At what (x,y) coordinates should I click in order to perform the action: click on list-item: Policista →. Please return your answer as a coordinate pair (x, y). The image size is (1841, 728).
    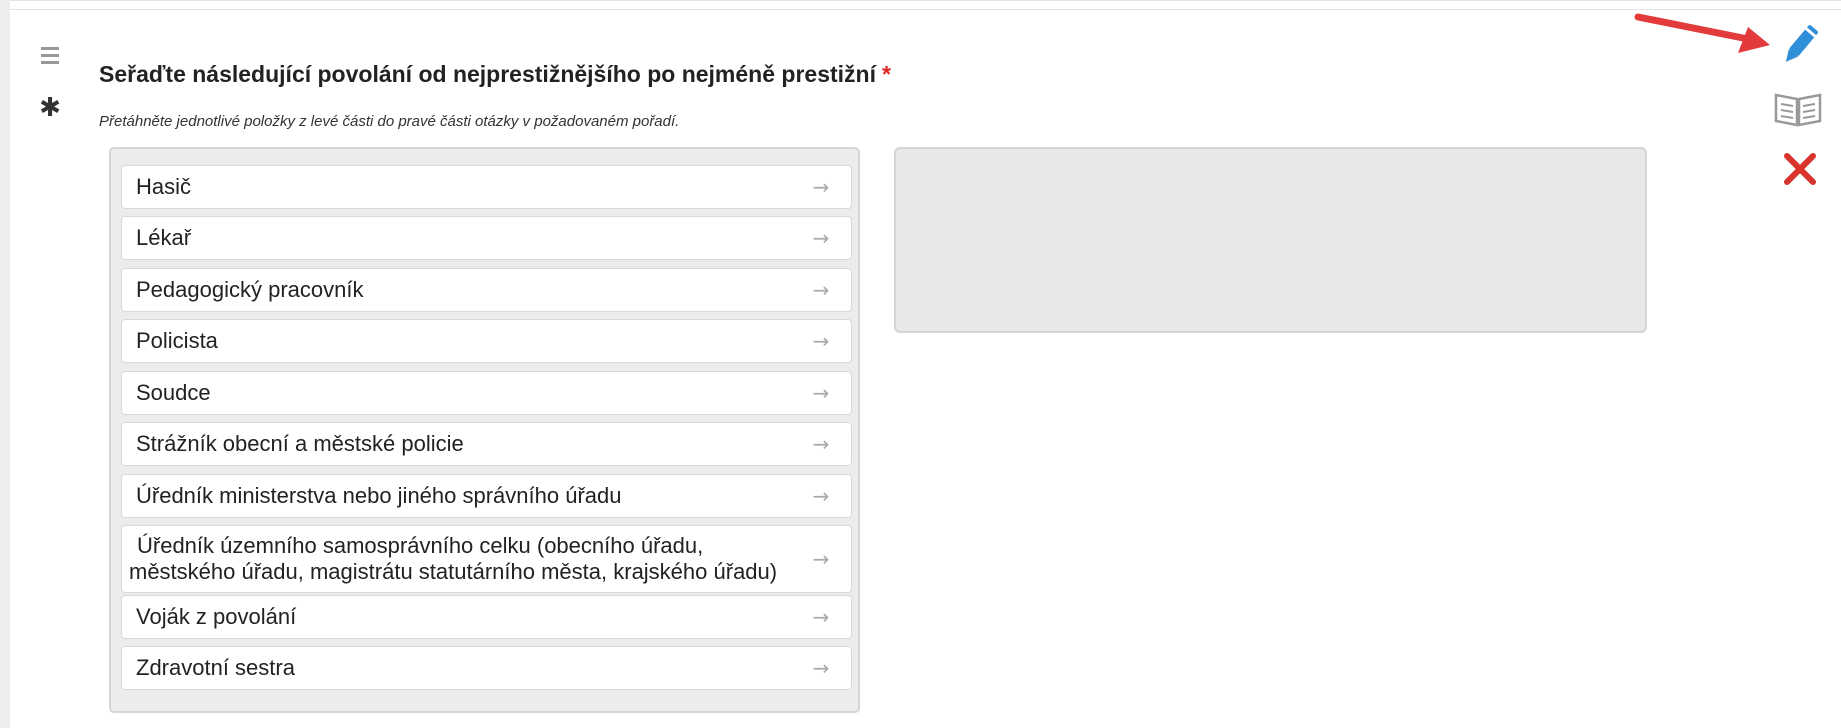
    Looking at the image, I should click on (486, 341).